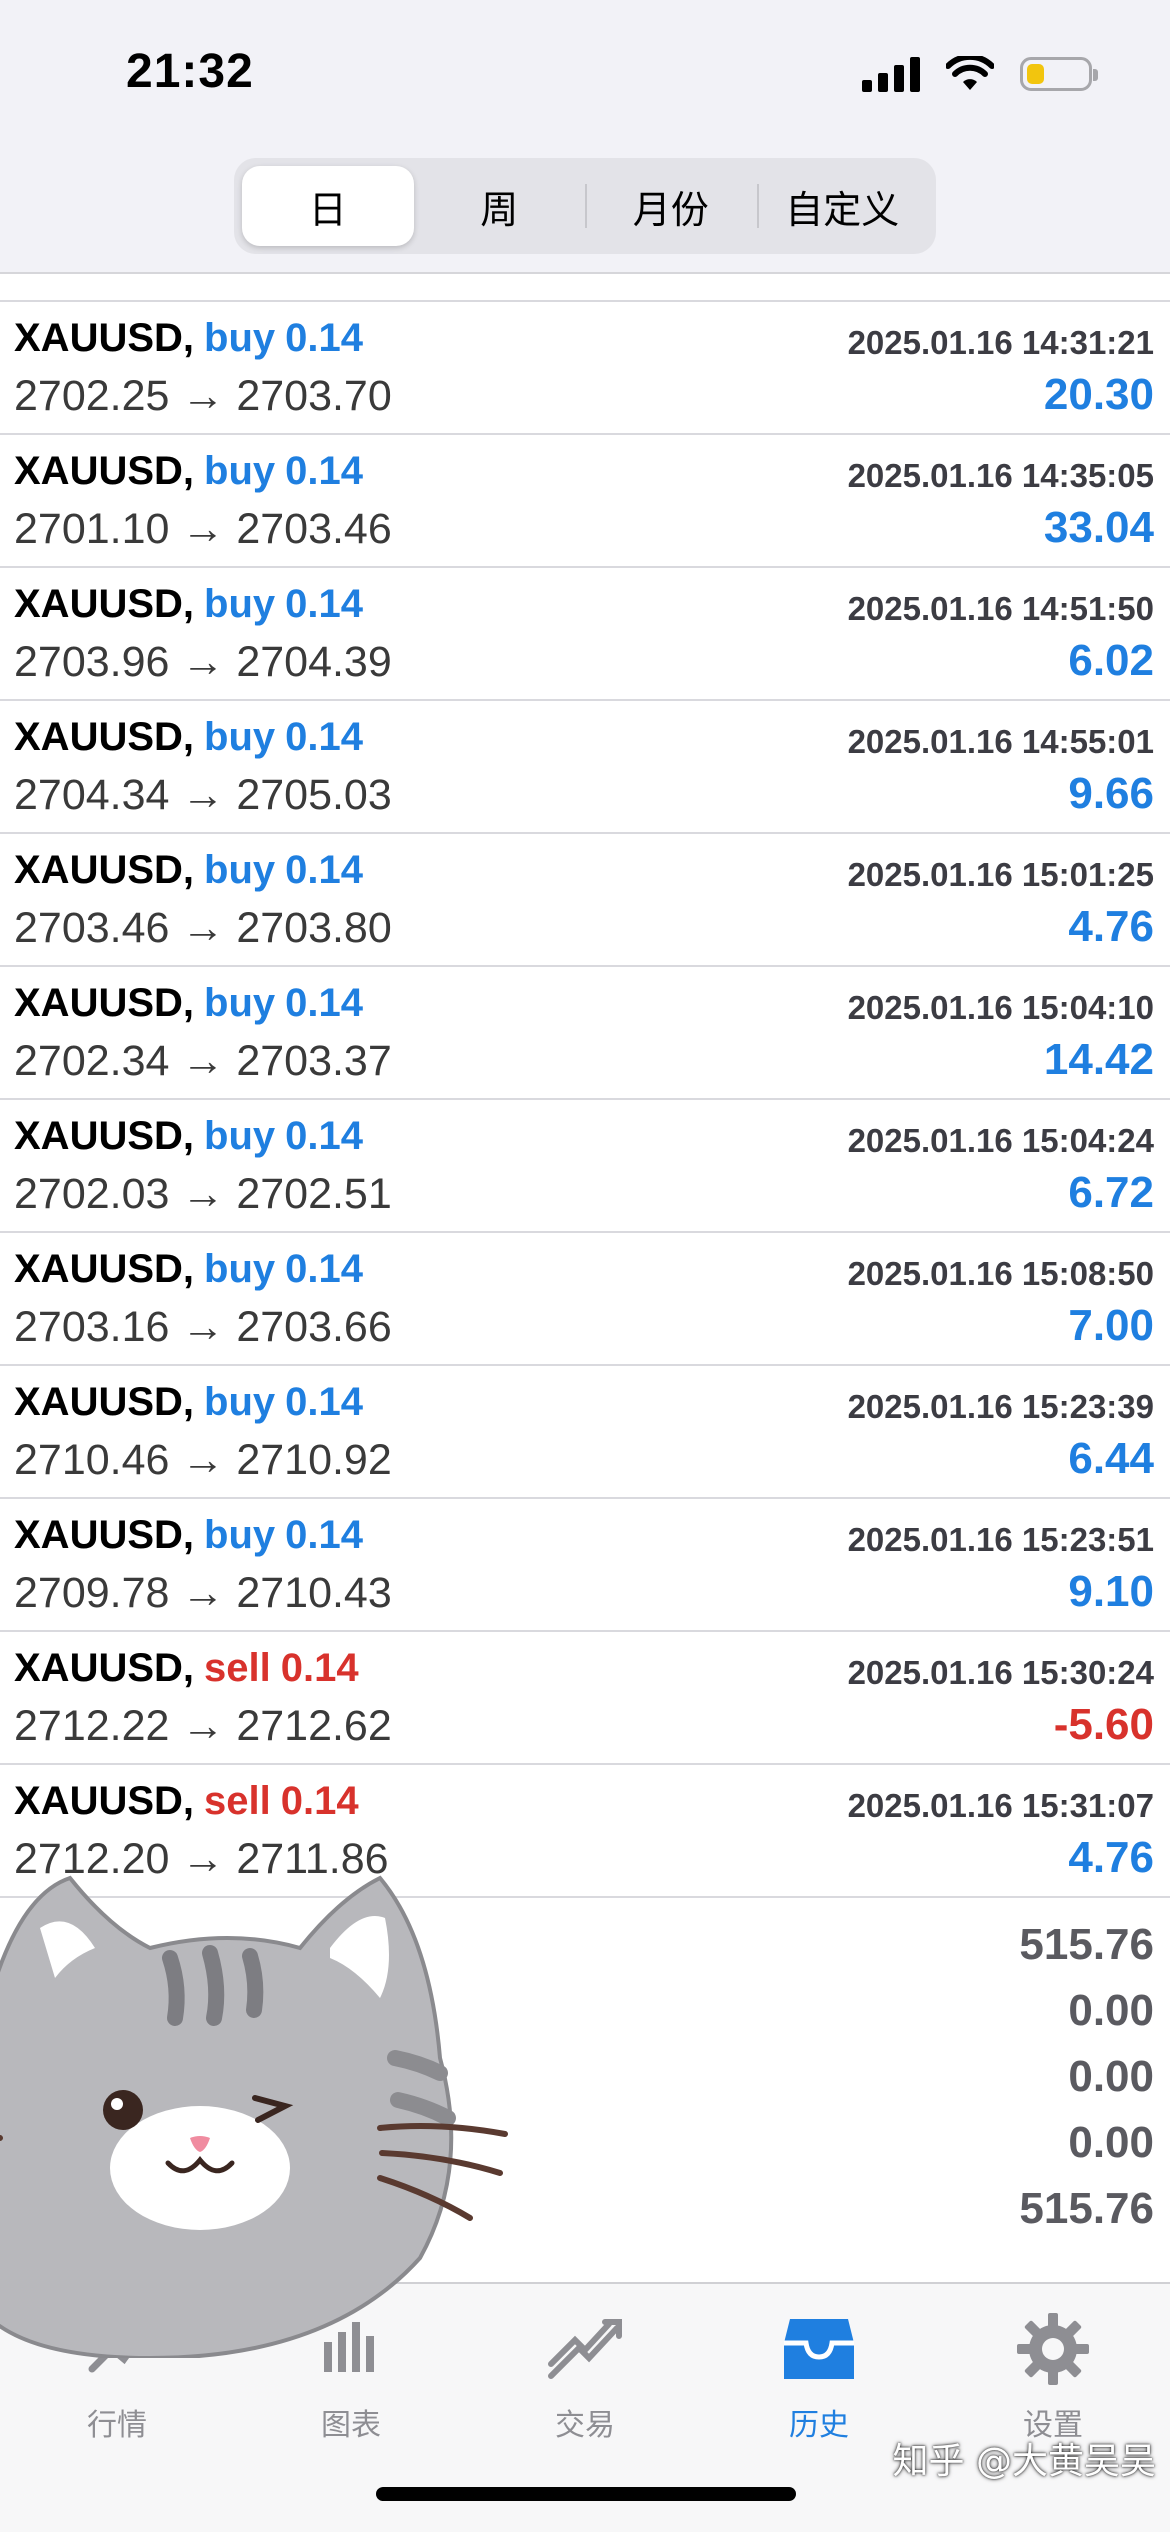  What do you see at coordinates (1111, 2010) in the screenshot?
I see `summary-credit: 0.00` at bounding box center [1111, 2010].